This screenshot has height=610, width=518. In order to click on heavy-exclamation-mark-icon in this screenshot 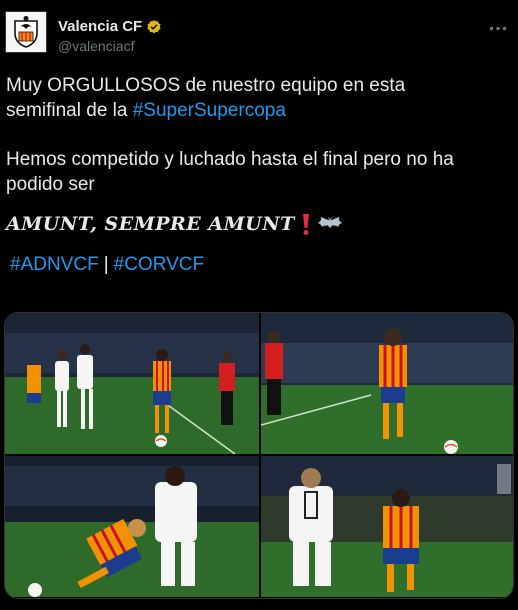, I will do `click(305, 224)`.